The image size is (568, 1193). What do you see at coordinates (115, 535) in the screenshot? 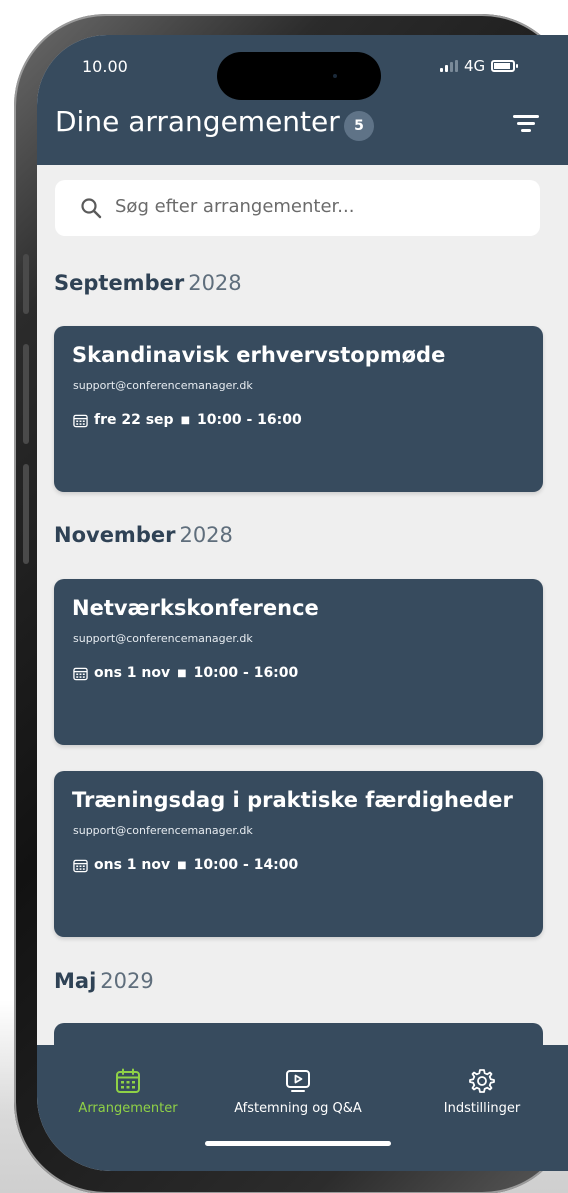
I see `section-month: November` at bounding box center [115, 535].